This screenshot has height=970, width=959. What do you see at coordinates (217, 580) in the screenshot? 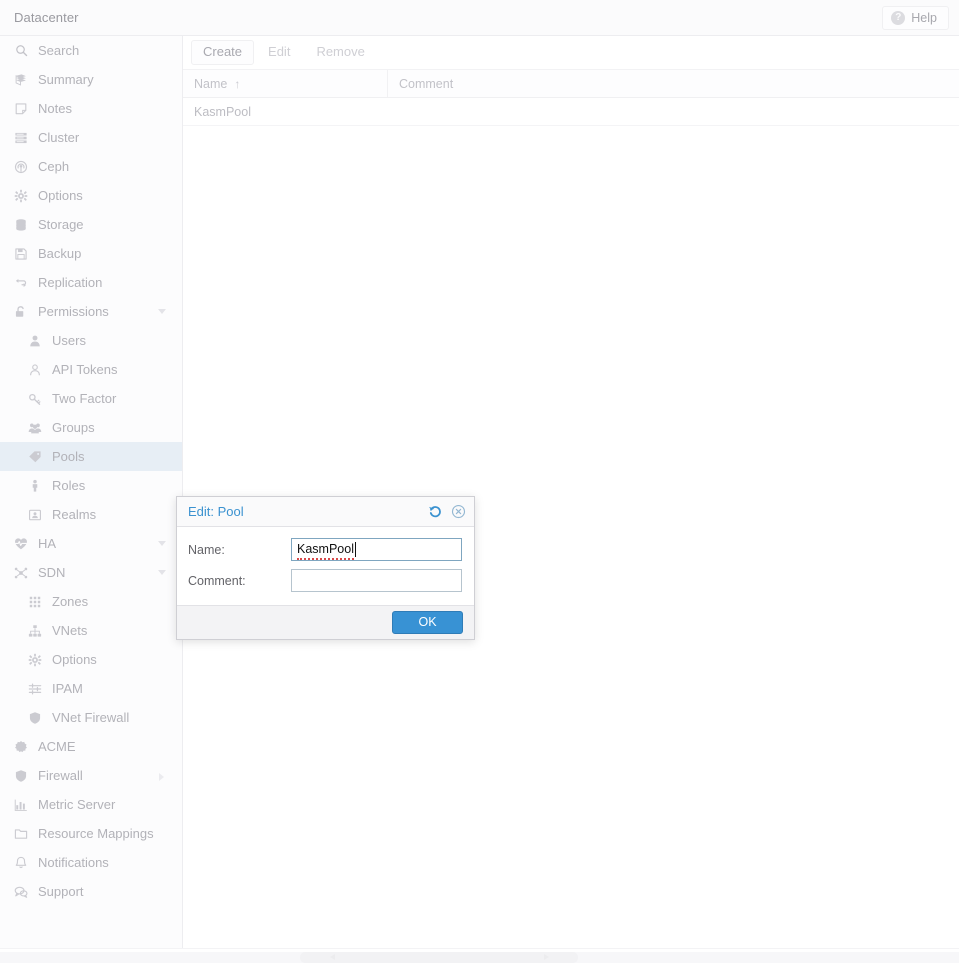
I see `comment-field-label: Comment:` at bounding box center [217, 580].